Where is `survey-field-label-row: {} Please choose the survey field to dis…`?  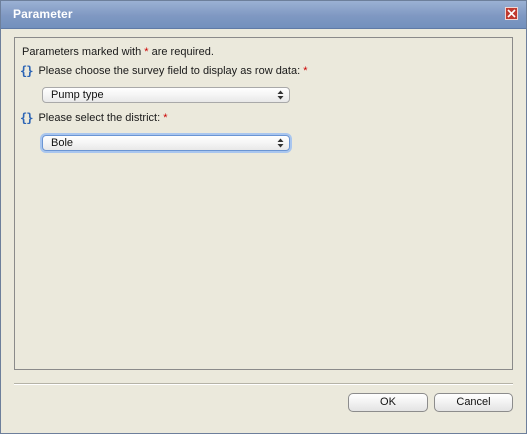
survey-field-label-row: {} Please choose the survey field to dis… is located at coordinates (164, 71).